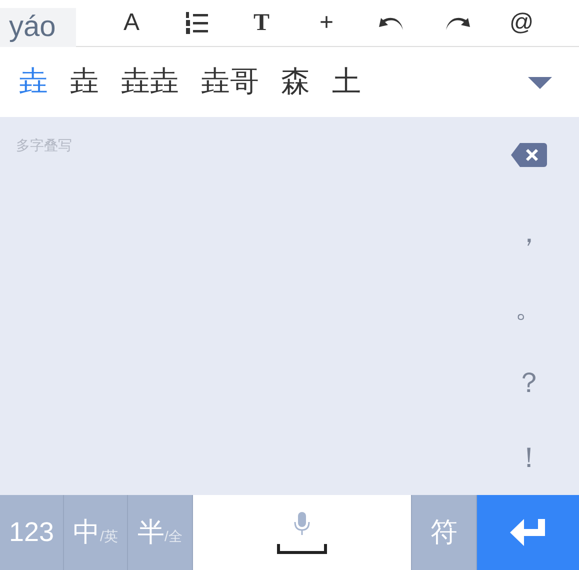 The height and width of the screenshot is (570, 579). Describe the element at coordinates (96, 532) in the screenshot. I see `key: 中/英` at that location.